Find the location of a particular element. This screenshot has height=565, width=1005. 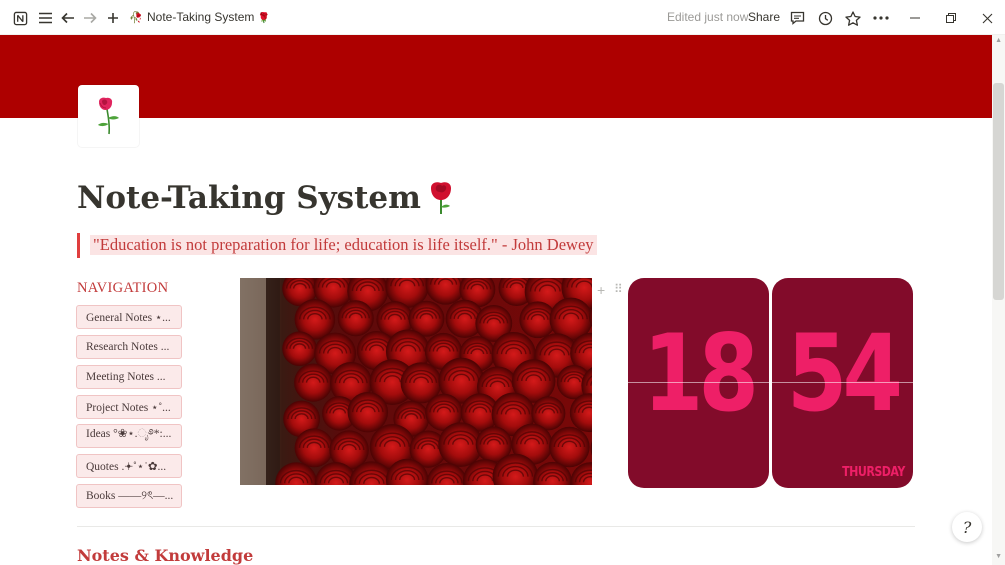

scrollbar-thumb is located at coordinates (998, 191).